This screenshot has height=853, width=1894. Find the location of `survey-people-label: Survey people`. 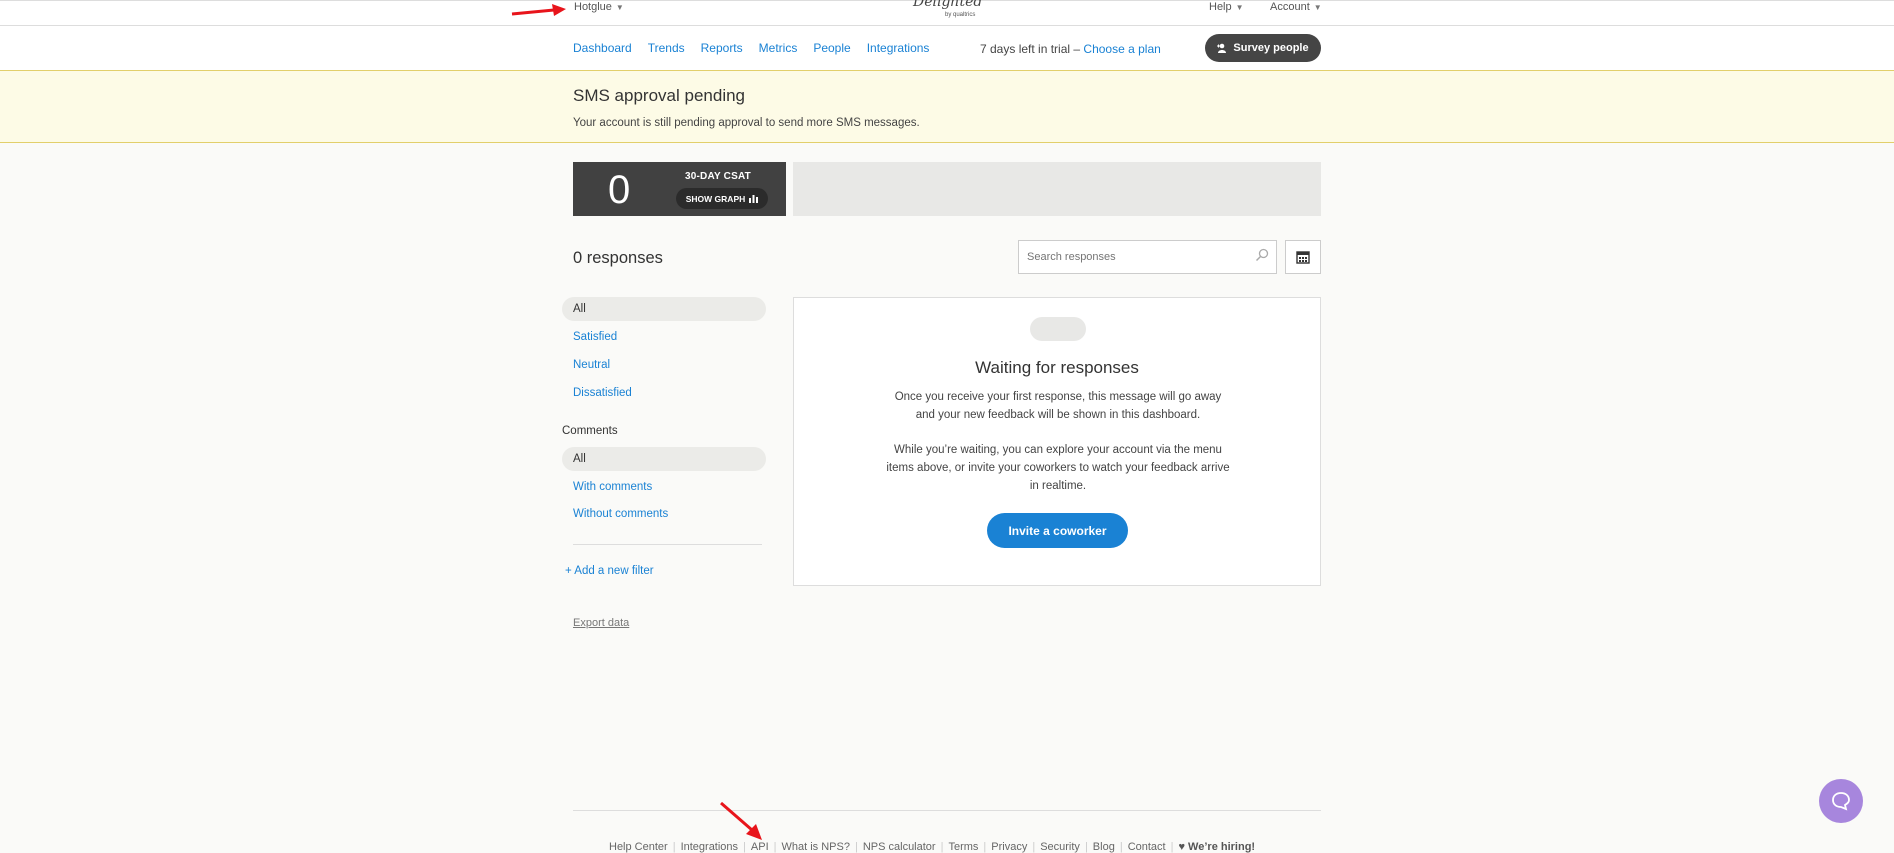

survey-people-label: Survey people is located at coordinates (1271, 48).